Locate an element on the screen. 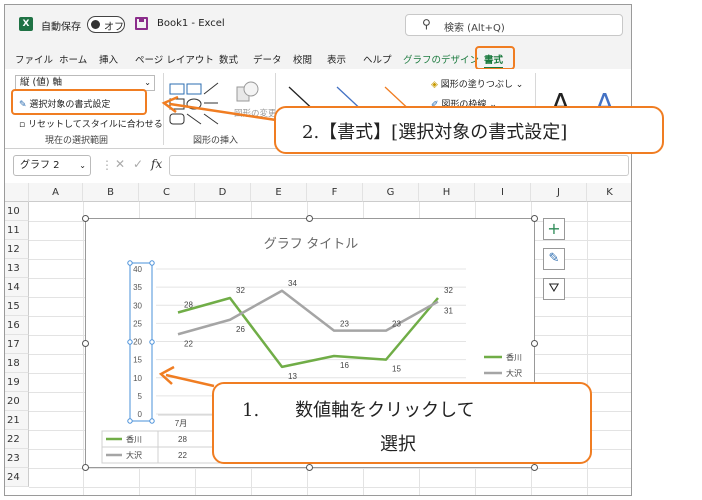  search-box: ⚲ 検索 (Alt+Q) is located at coordinates (514, 25).